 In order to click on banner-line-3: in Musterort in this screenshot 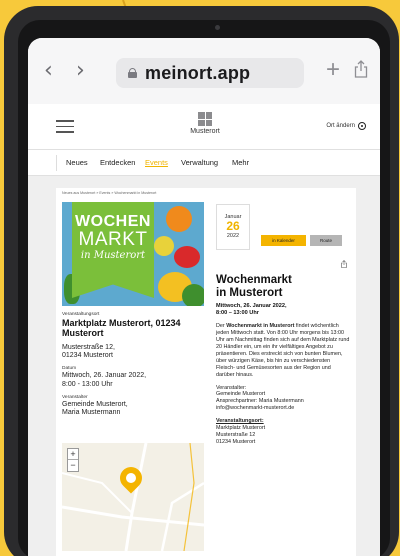, I will do `click(113, 255)`.